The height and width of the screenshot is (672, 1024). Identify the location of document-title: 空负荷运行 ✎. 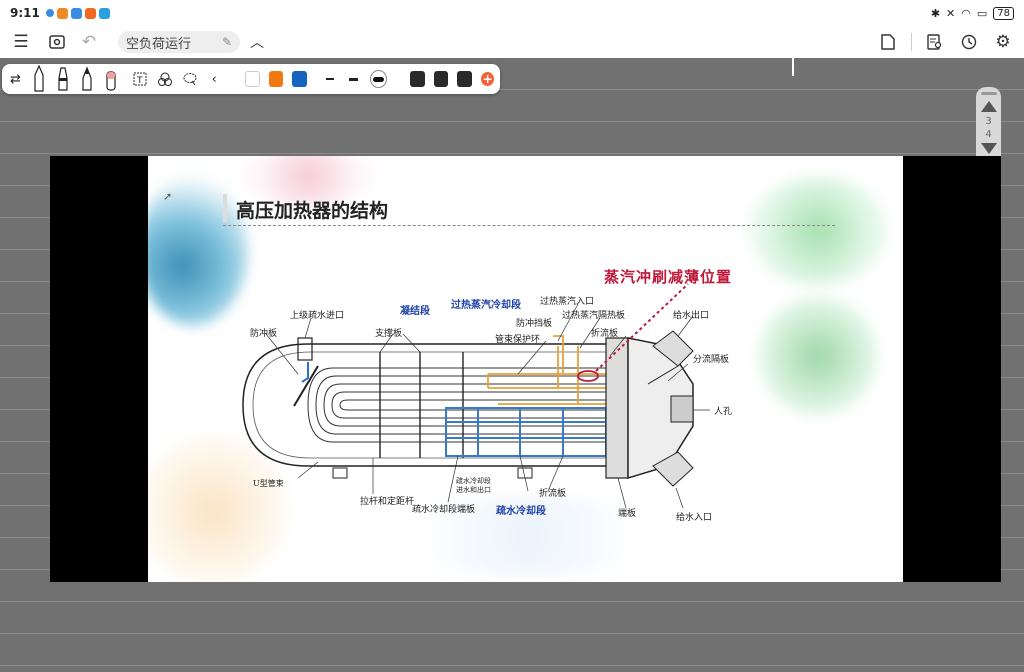
(179, 42).